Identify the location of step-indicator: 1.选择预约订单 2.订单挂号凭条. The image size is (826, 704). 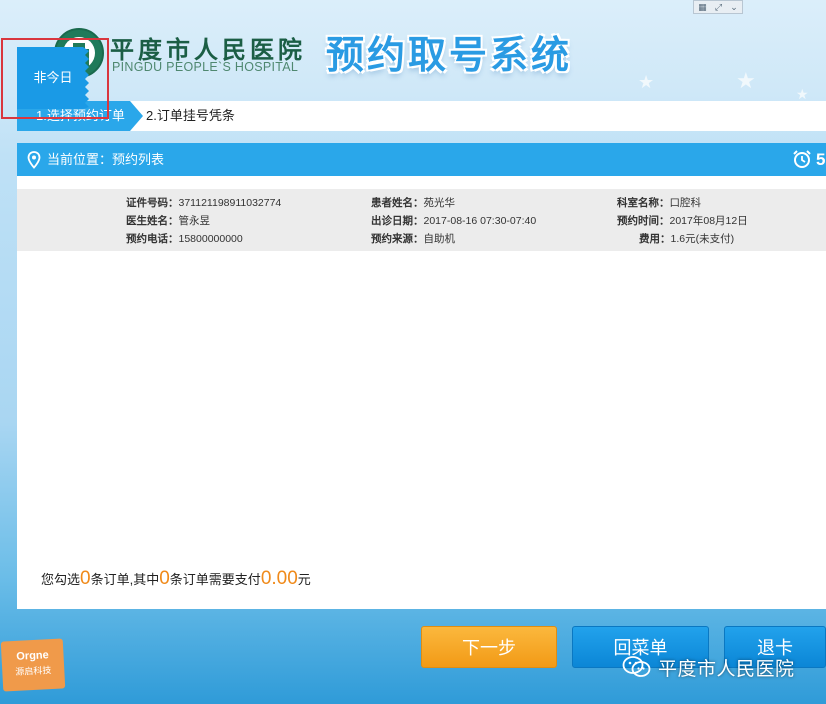
(421, 116).